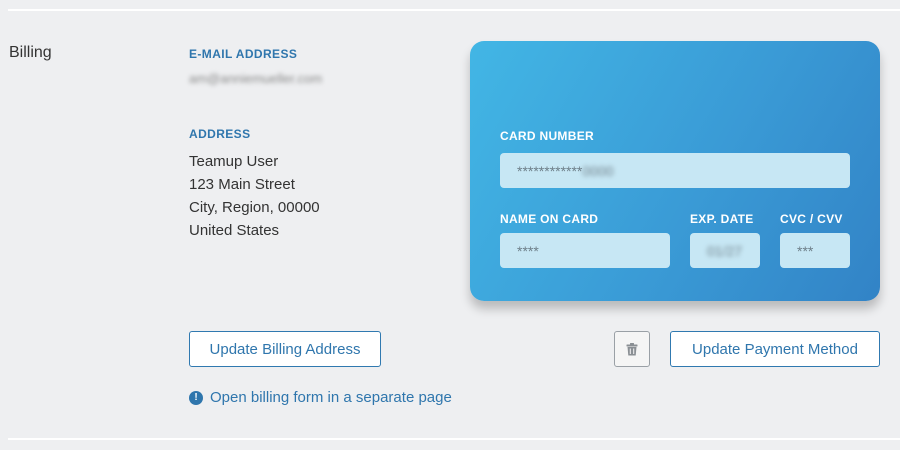 The height and width of the screenshot is (450, 900). I want to click on section-divider-top, so click(454, 10).